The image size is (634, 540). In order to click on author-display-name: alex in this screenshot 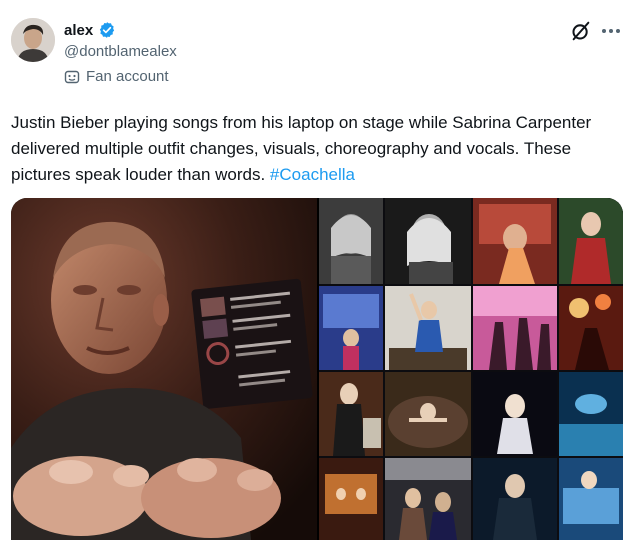, I will do `click(78, 30)`.